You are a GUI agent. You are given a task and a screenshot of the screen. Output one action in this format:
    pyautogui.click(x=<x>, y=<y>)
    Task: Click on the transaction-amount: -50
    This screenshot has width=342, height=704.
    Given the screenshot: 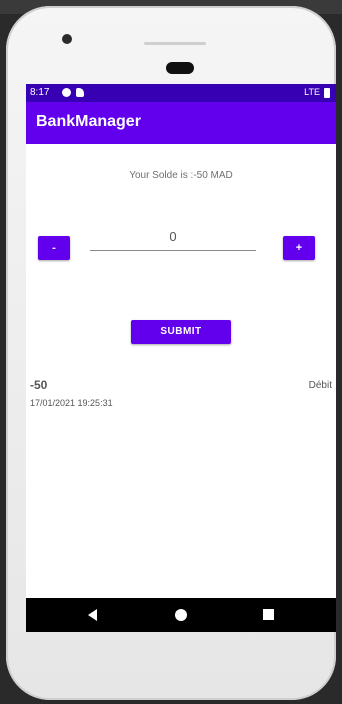 What is the action you would take?
    pyautogui.click(x=39, y=385)
    